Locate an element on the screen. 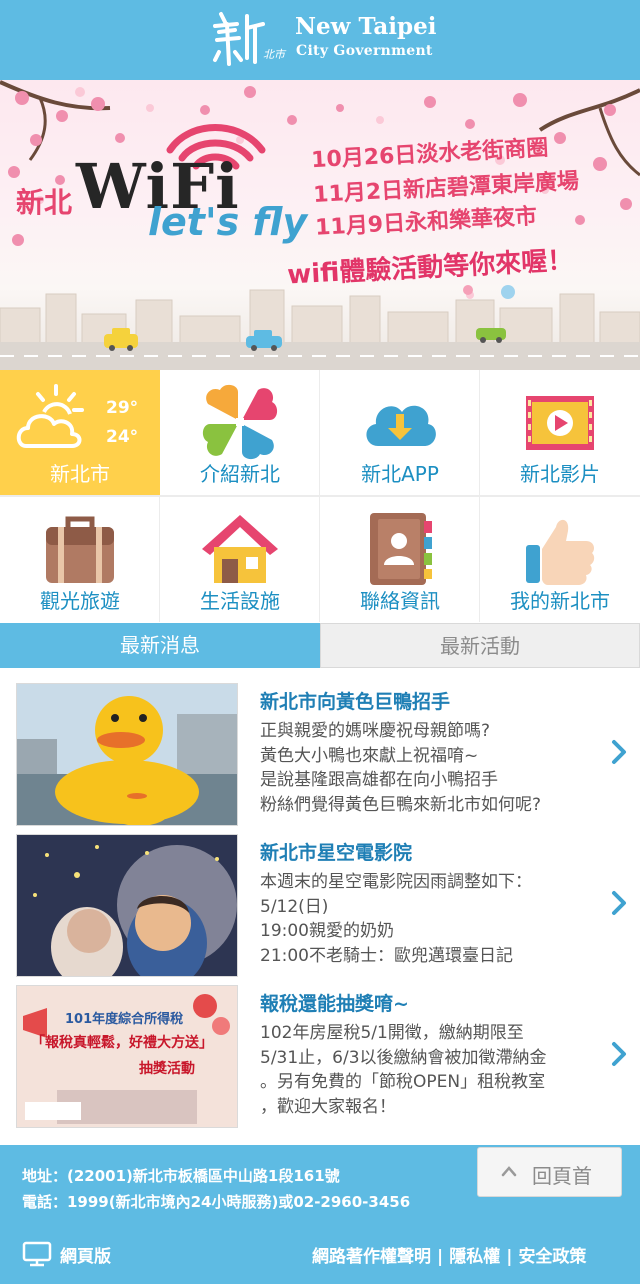  address-book-icon is located at coordinates (401, 549).